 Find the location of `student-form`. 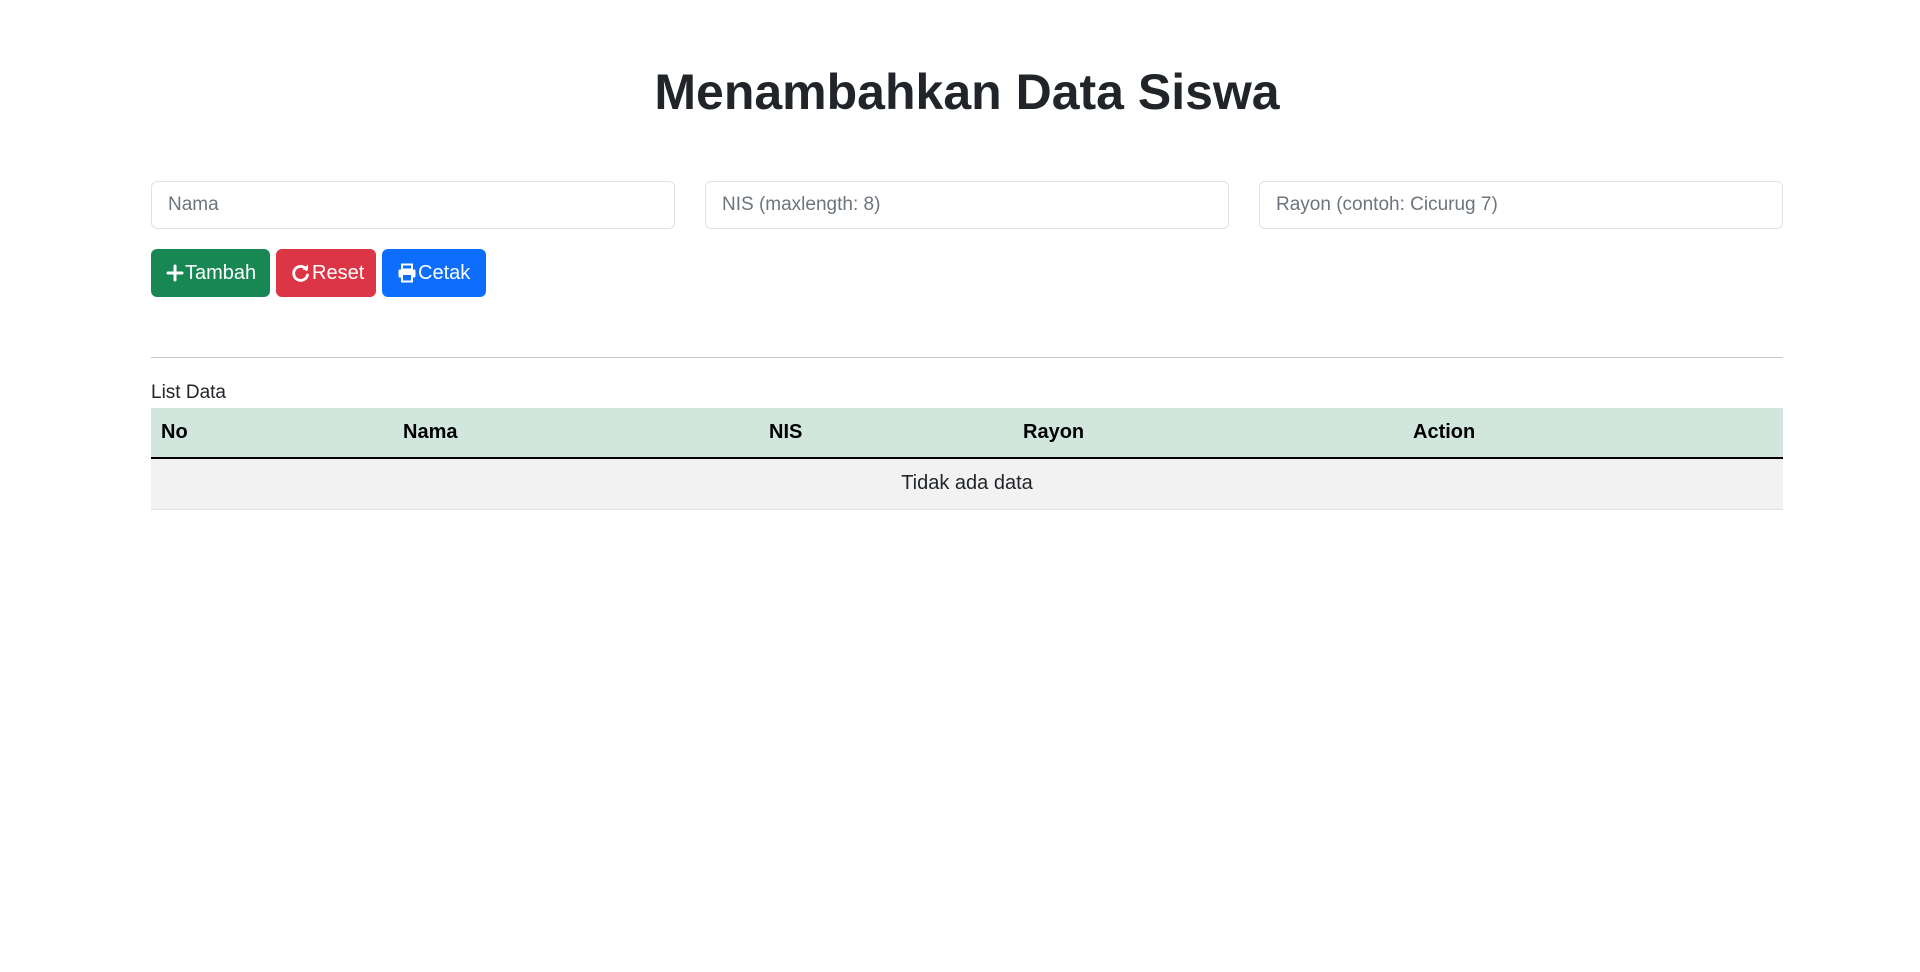

student-form is located at coordinates (967, 205).